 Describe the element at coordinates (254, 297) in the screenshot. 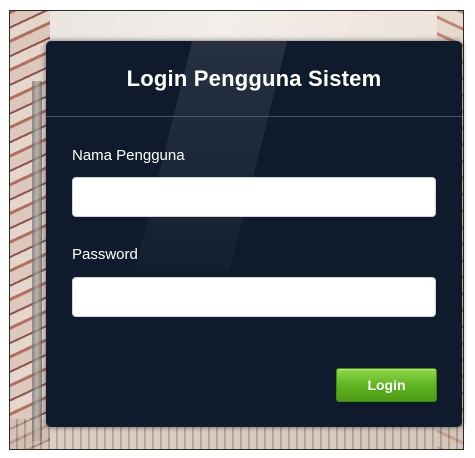

I see `password-input` at that location.